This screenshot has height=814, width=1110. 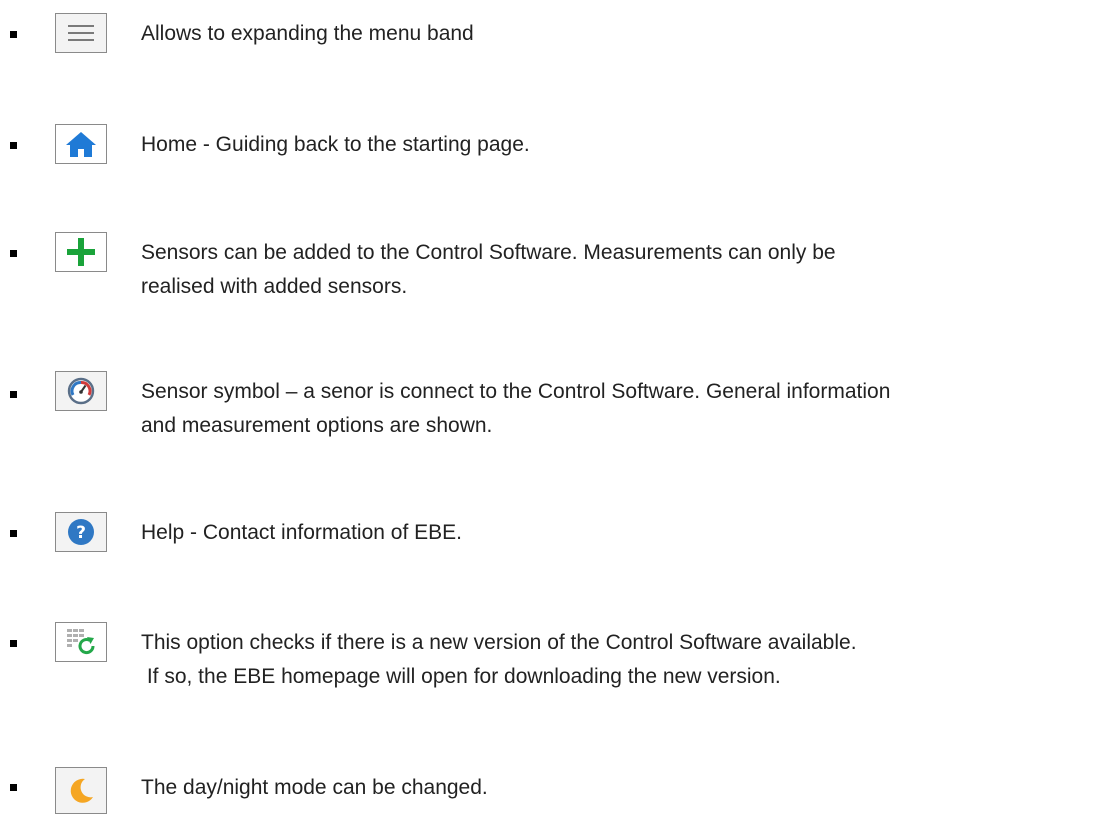 I want to click on home-button, so click(x=81, y=144).